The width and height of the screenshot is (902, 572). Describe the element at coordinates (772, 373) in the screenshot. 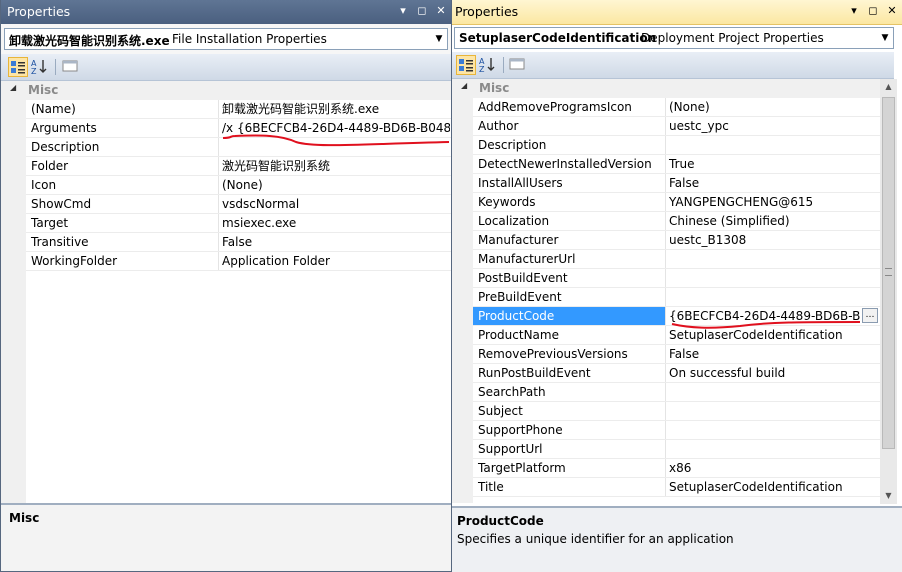

I see `property-value: On successful build` at that location.